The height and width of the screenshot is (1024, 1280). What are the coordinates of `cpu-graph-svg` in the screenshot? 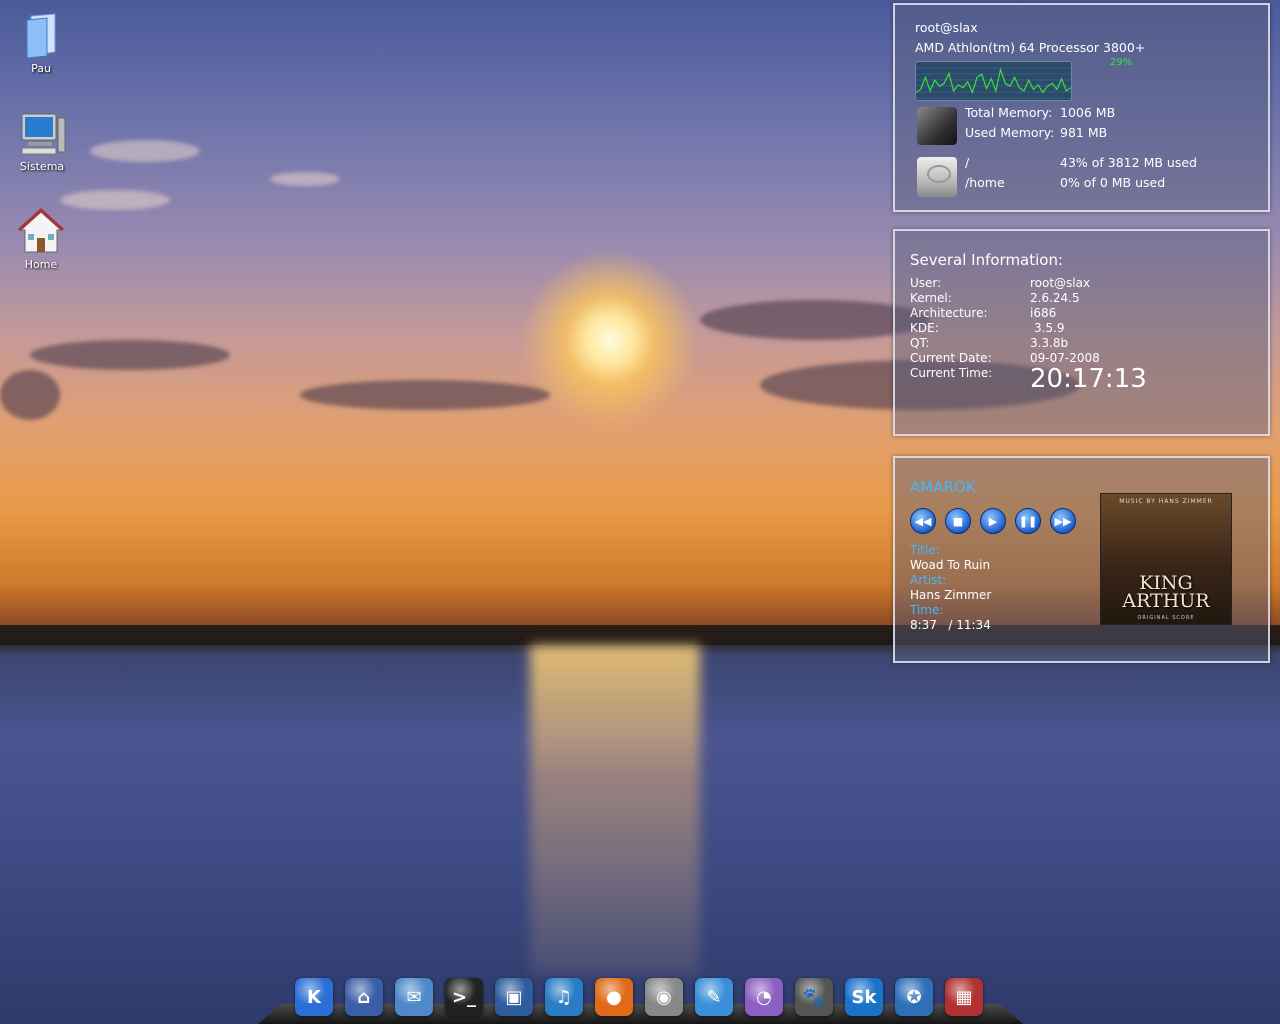 It's located at (993, 83).